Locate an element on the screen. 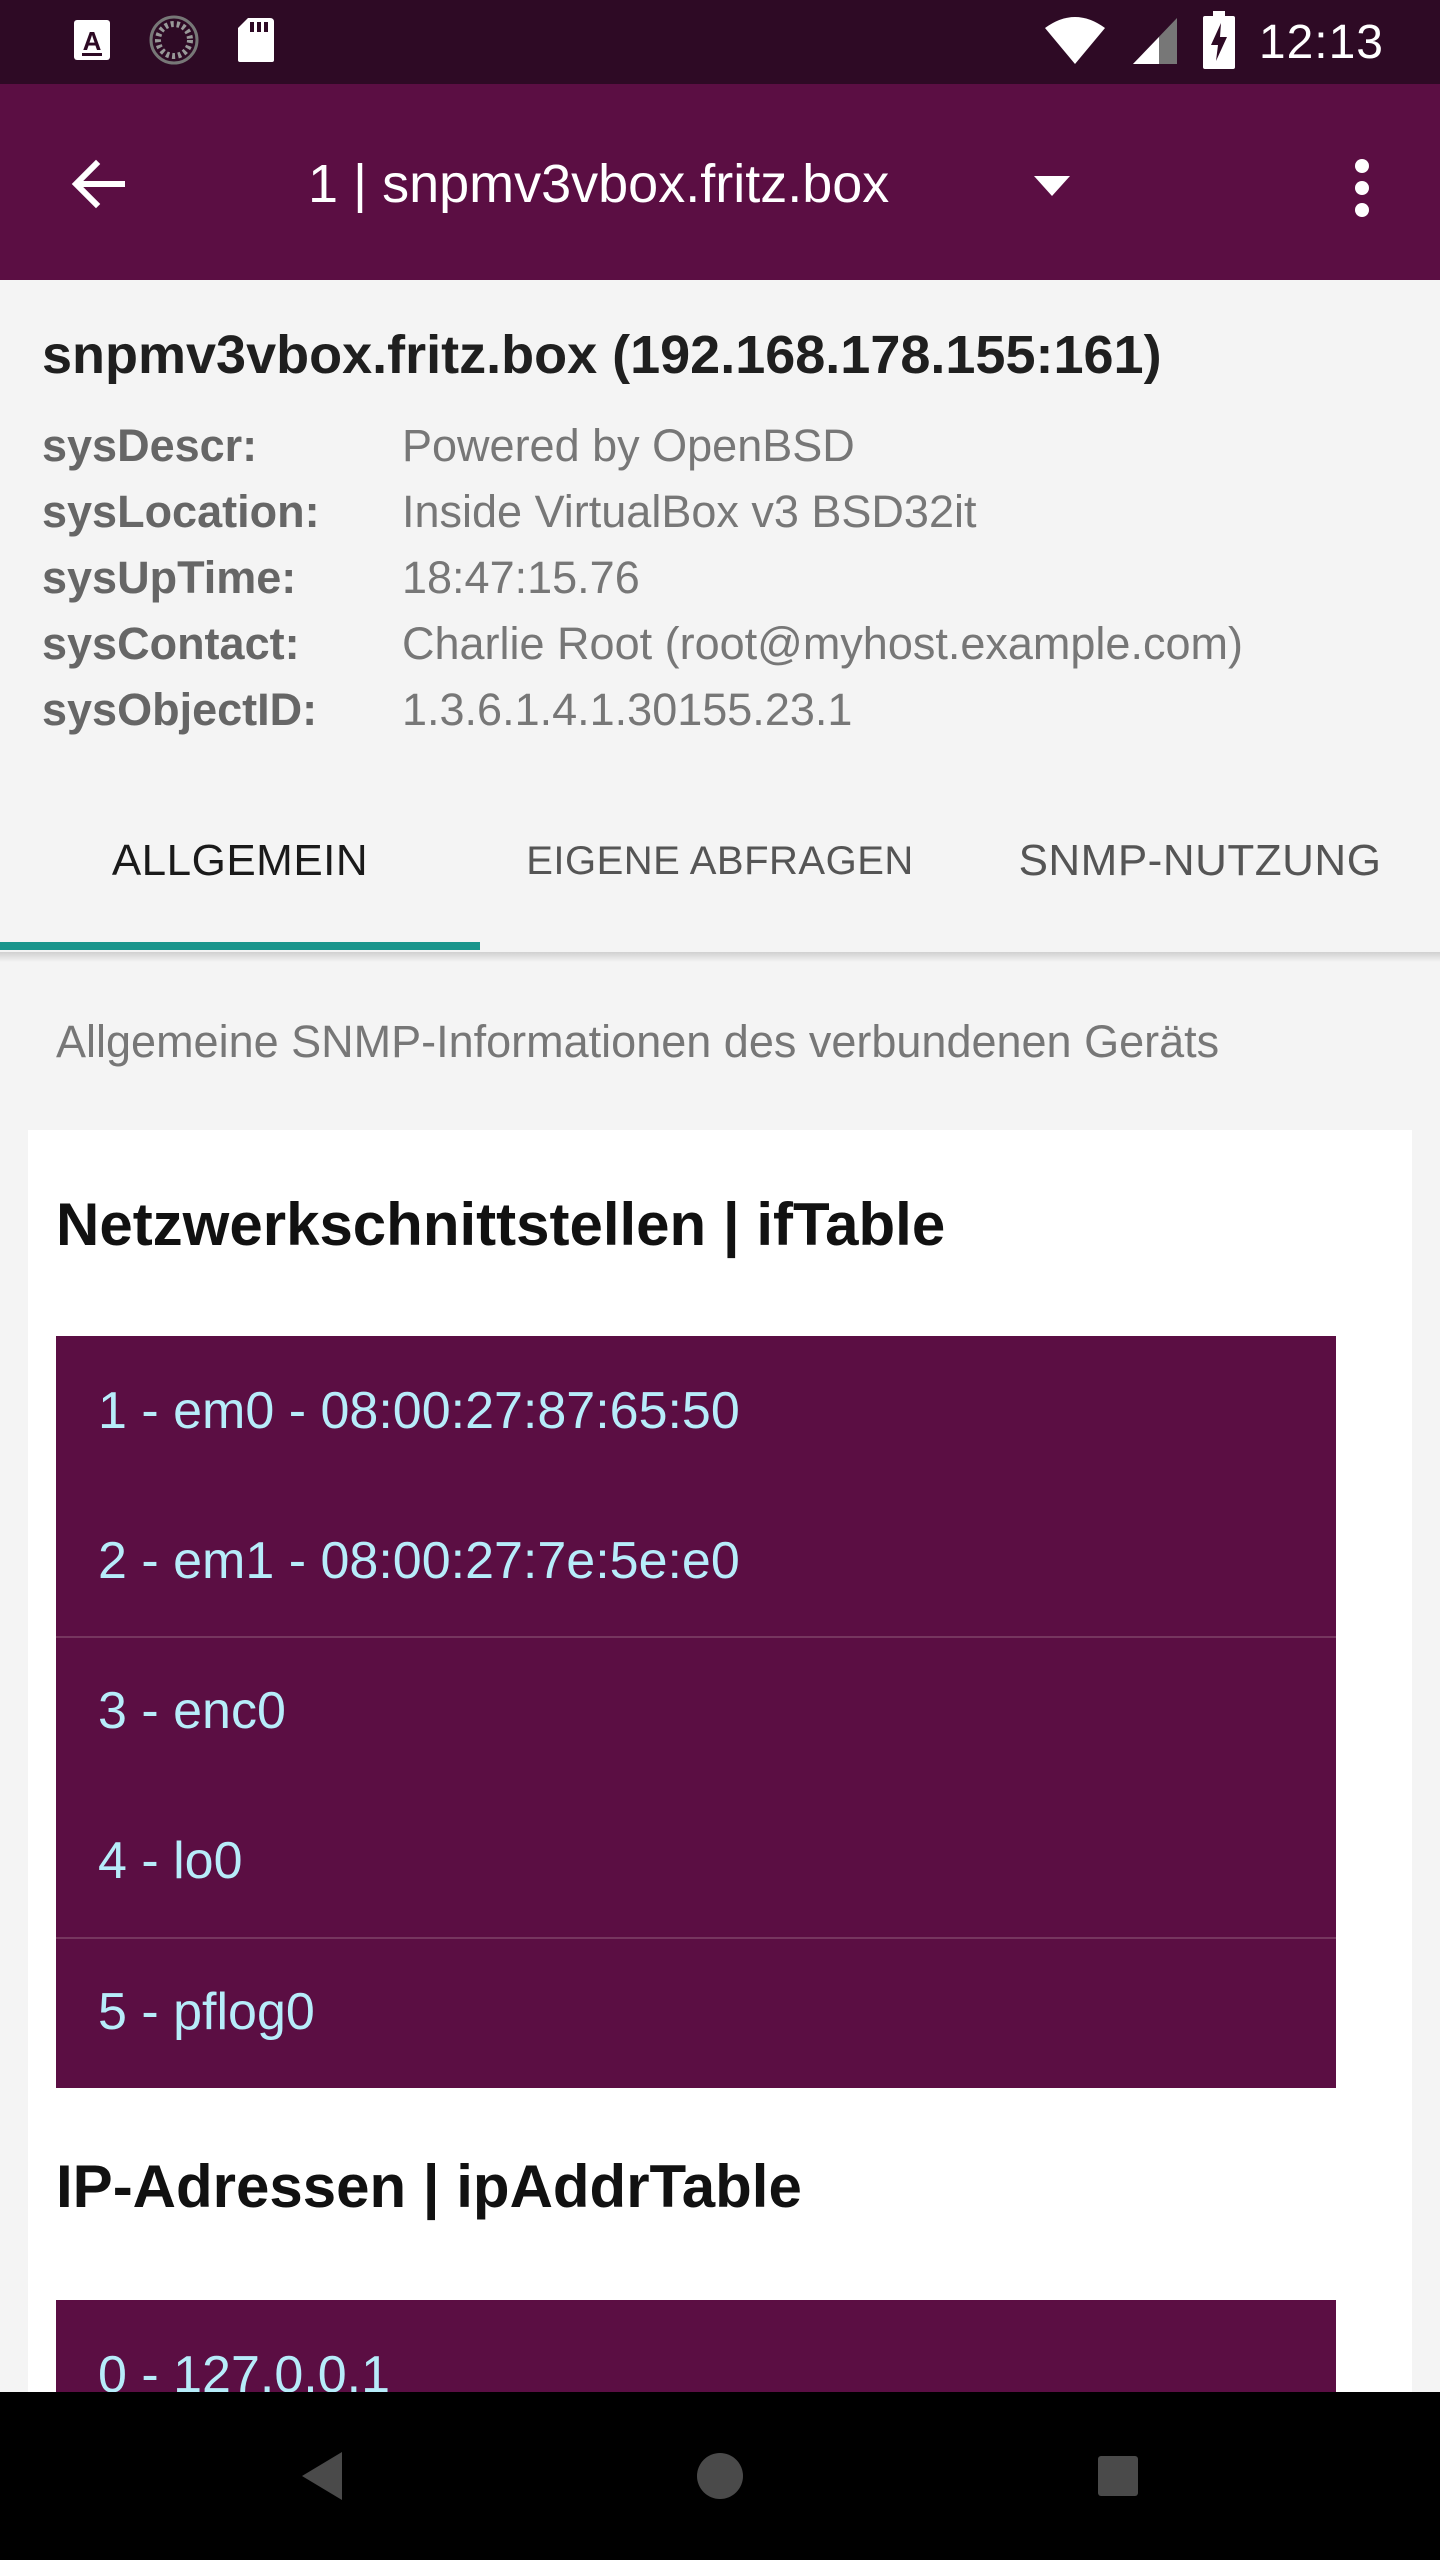 The height and width of the screenshot is (2560, 1440). nav-back-icon is located at coordinates (322, 2476).